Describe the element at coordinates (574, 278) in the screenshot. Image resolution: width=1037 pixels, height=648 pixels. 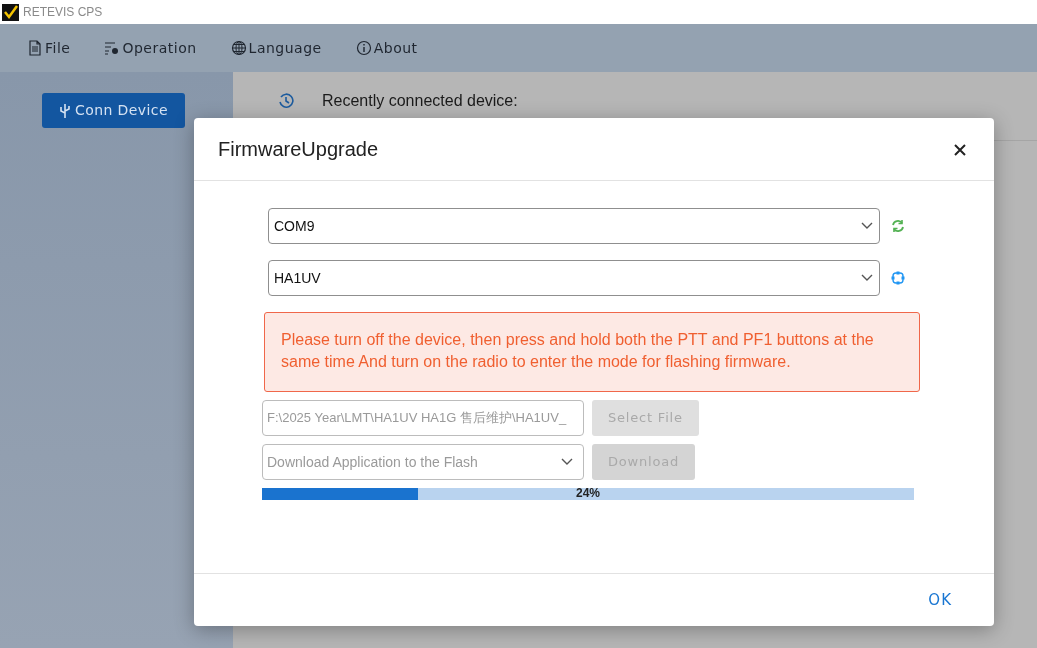
I see `model-select: HA1UV` at that location.